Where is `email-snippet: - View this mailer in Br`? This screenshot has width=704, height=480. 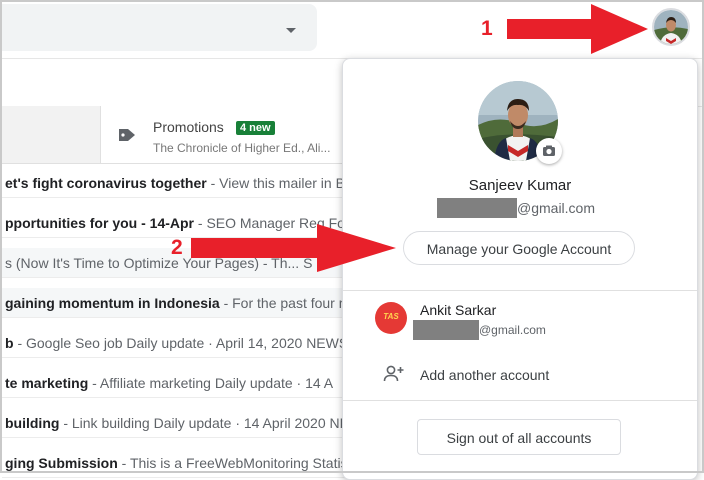
email-snippet: - View this mailer in Br is located at coordinates (276, 183).